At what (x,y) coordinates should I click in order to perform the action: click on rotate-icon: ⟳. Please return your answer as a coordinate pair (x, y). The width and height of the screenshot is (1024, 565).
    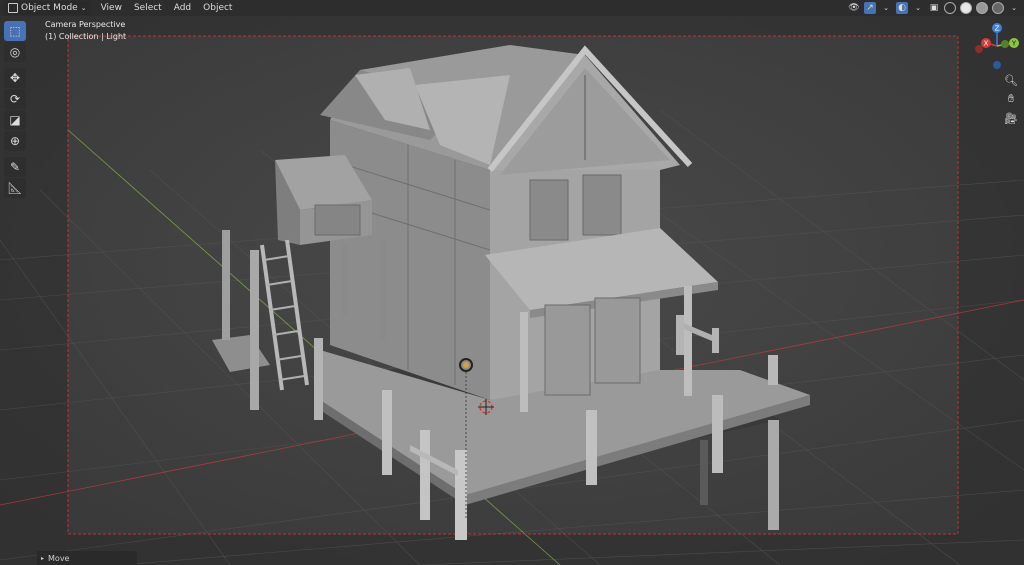
    Looking at the image, I should click on (15, 99).